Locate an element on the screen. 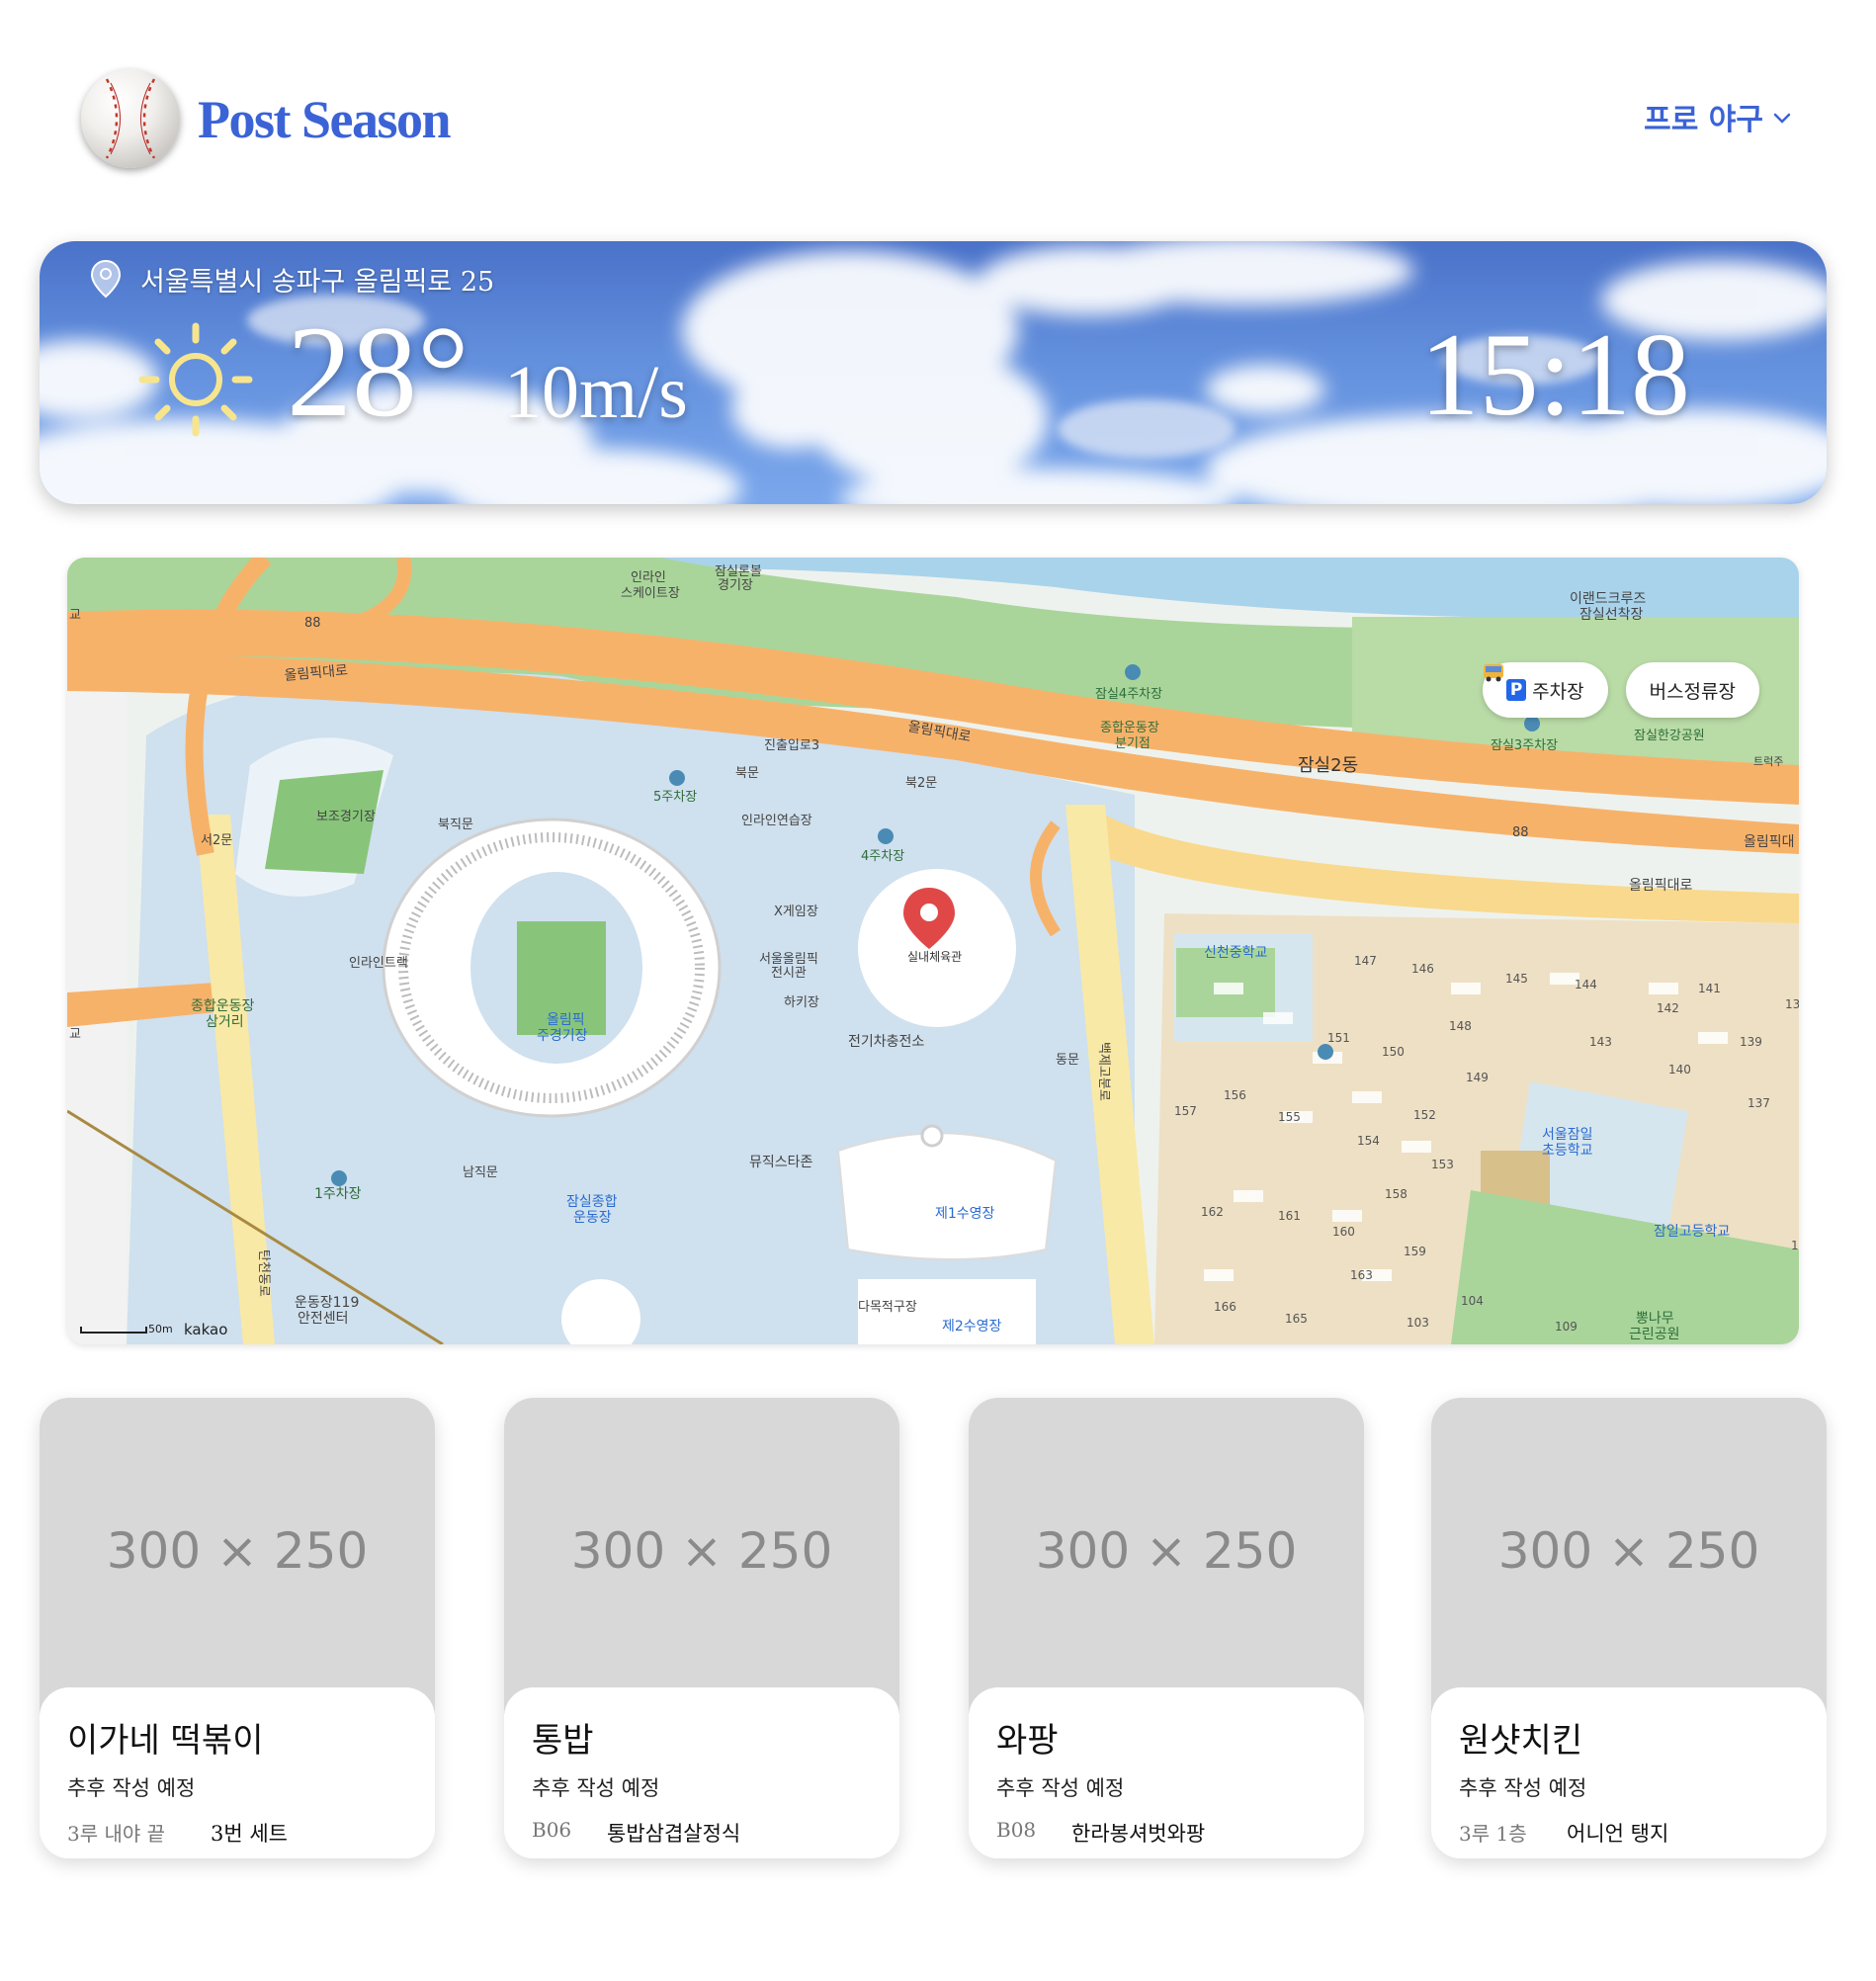 The height and width of the screenshot is (1981, 1876). map-label-inline-practice: 인라인연습장 is located at coordinates (776, 821).